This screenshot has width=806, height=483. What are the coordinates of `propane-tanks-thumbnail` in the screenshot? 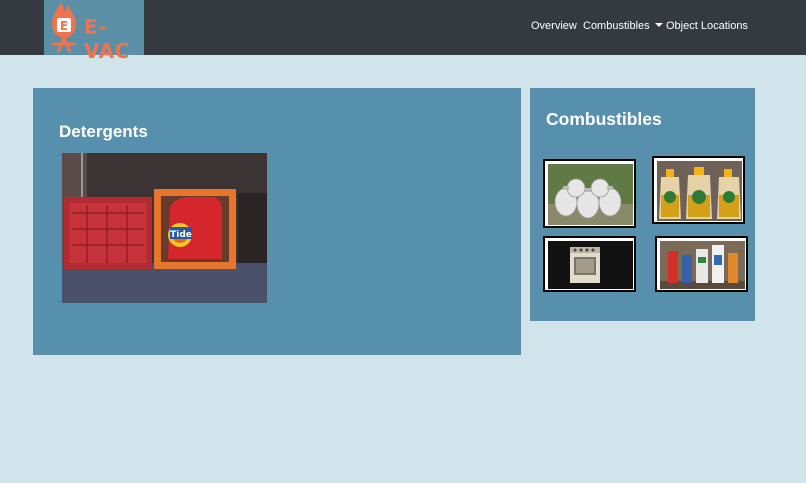 It's located at (589, 193).